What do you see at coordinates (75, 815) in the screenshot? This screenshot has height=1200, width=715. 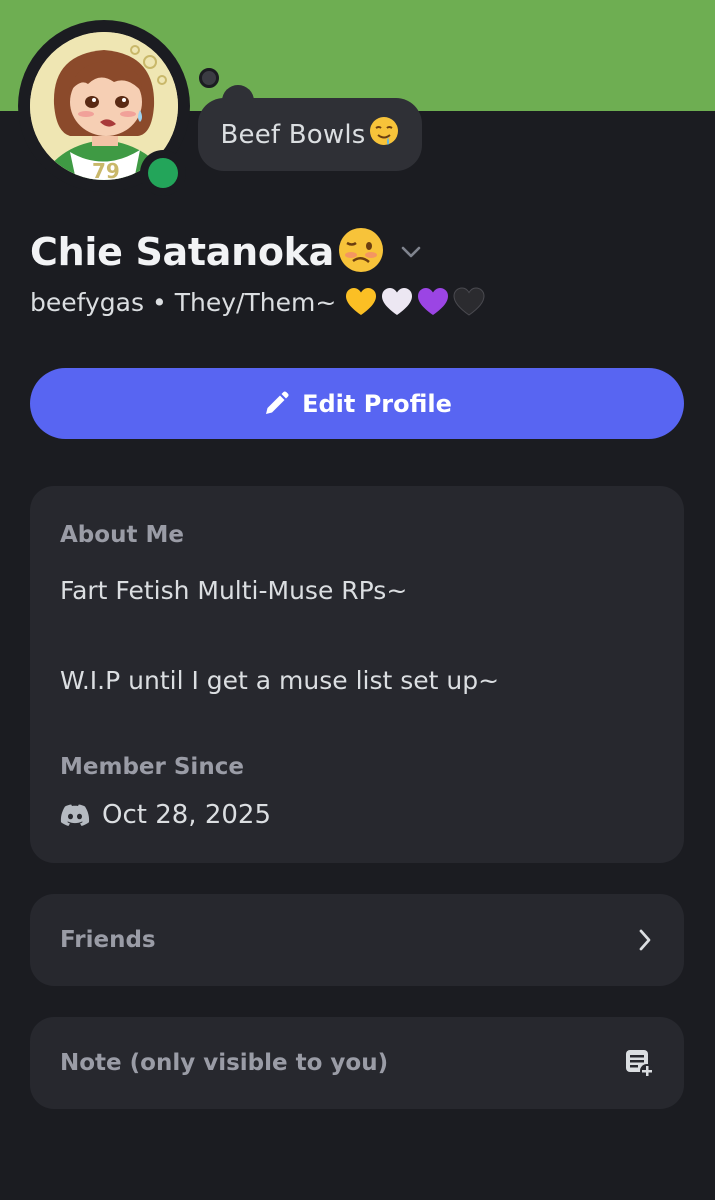 I see `discord-logo-icon` at bounding box center [75, 815].